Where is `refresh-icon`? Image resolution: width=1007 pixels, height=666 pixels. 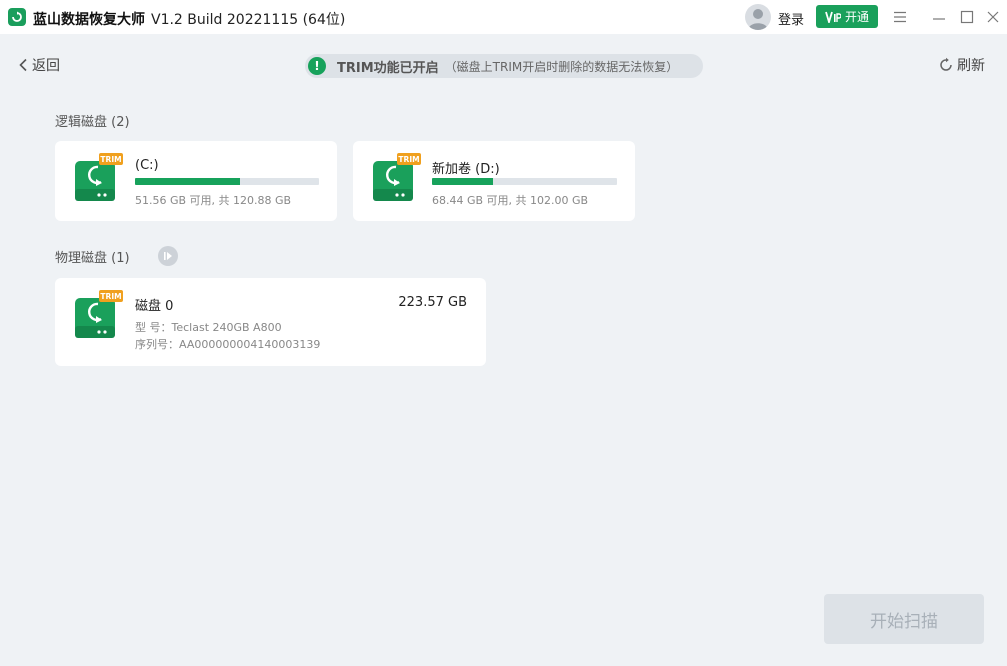 refresh-icon is located at coordinates (946, 64).